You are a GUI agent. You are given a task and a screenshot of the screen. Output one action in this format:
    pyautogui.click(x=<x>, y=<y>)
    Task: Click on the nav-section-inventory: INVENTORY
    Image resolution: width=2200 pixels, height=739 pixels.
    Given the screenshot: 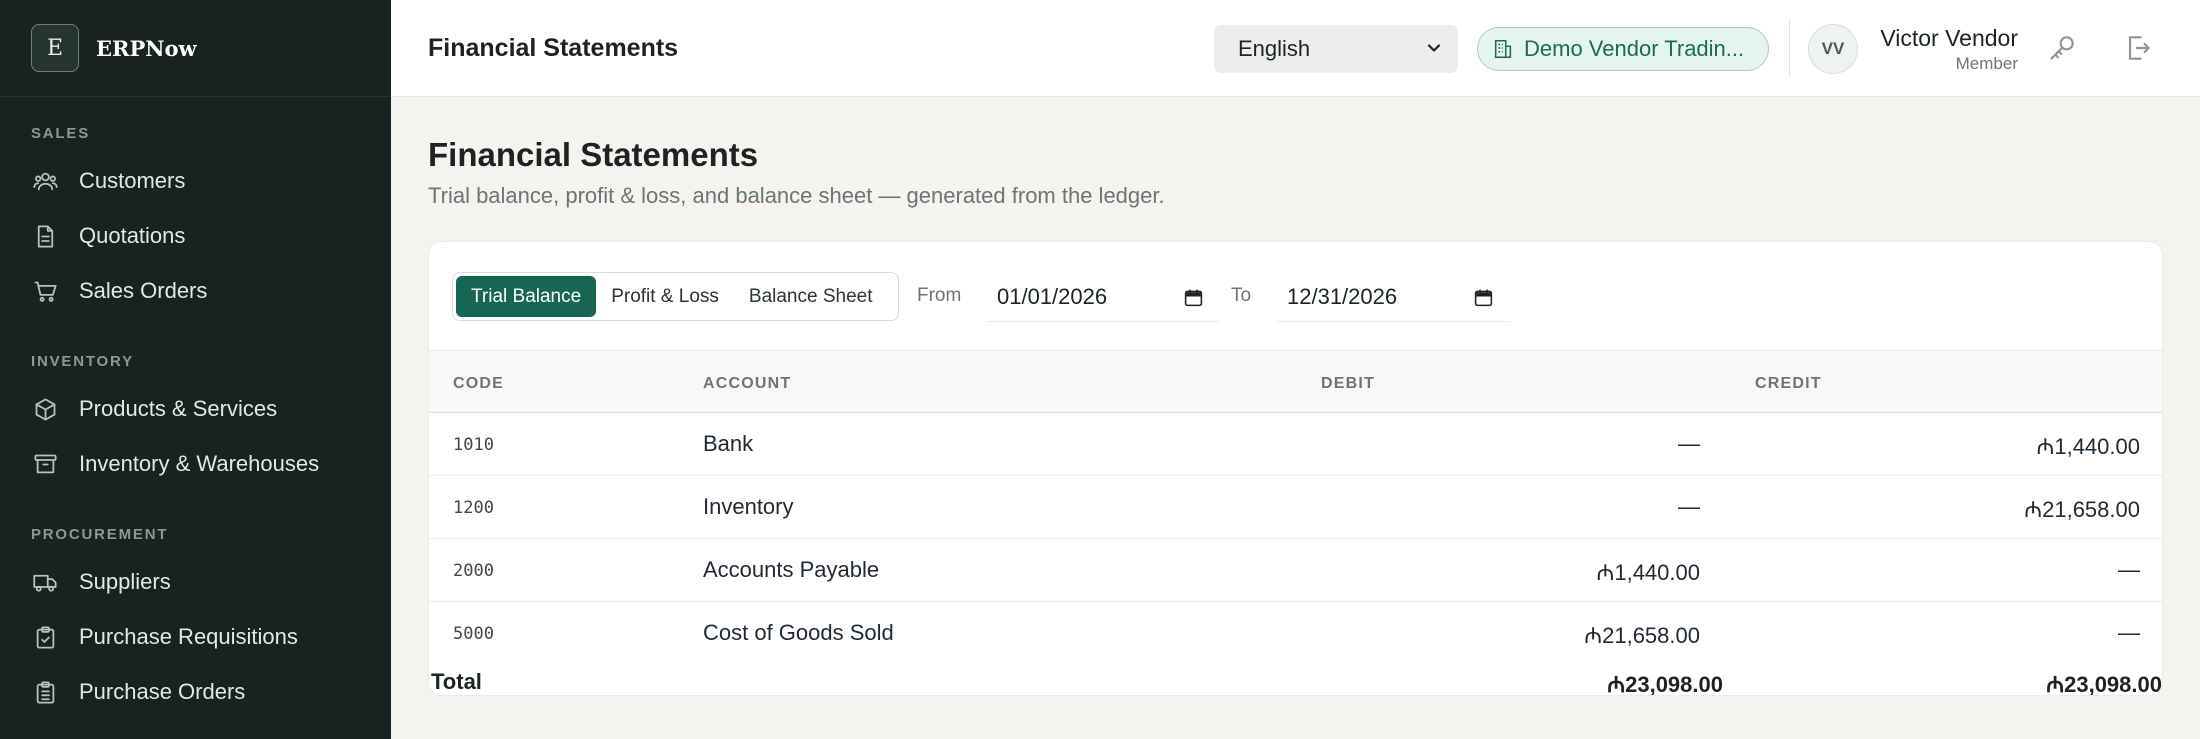 What is the action you would take?
    pyautogui.click(x=82, y=361)
    